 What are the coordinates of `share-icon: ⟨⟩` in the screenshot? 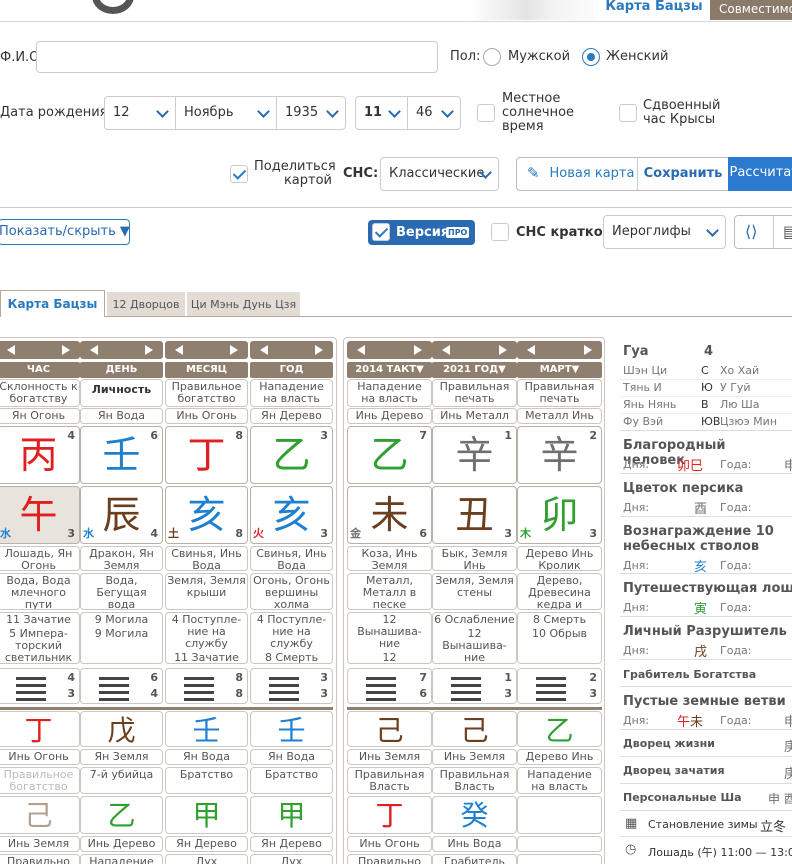 It's located at (751, 231).